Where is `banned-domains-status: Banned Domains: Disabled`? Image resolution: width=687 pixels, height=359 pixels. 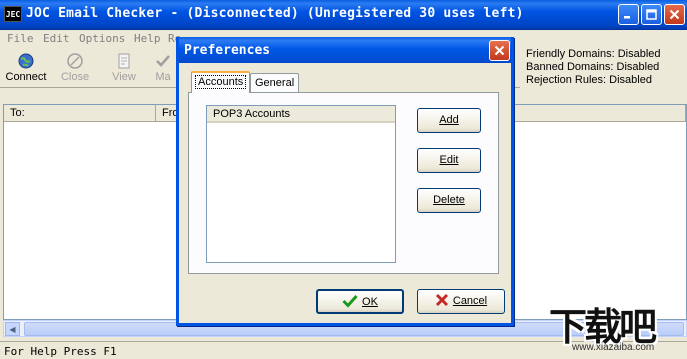
banned-domains-status: Banned Domains: Disabled is located at coordinates (593, 67).